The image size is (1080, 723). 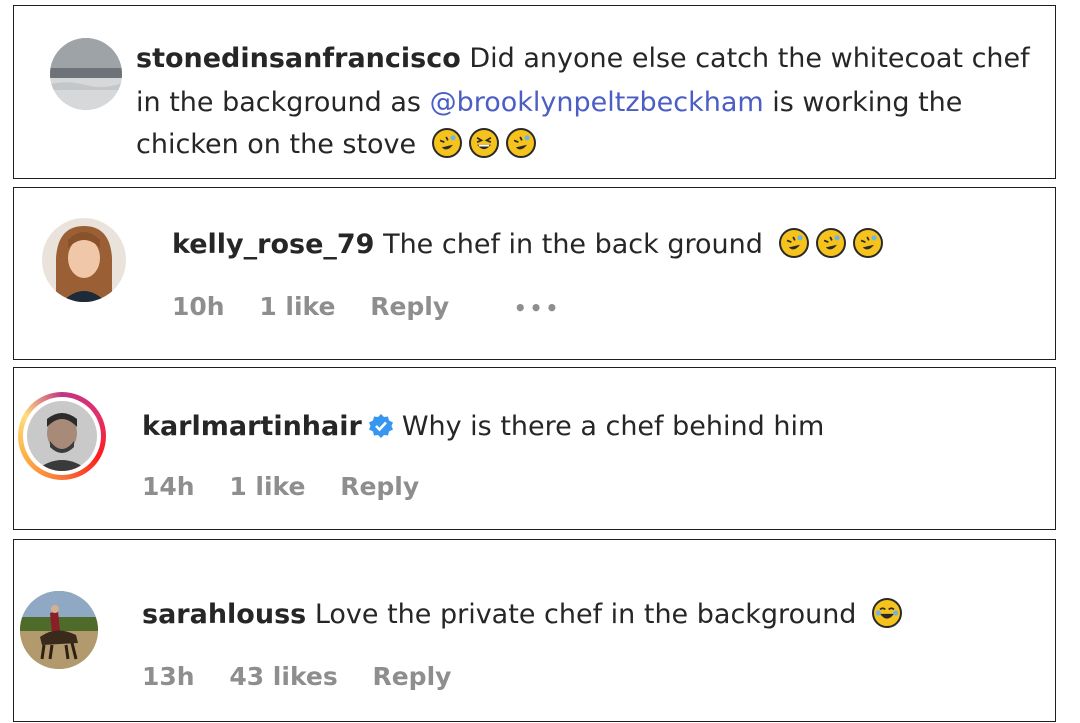 I want to click on comment-time: 13h, so click(x=168, y=676).